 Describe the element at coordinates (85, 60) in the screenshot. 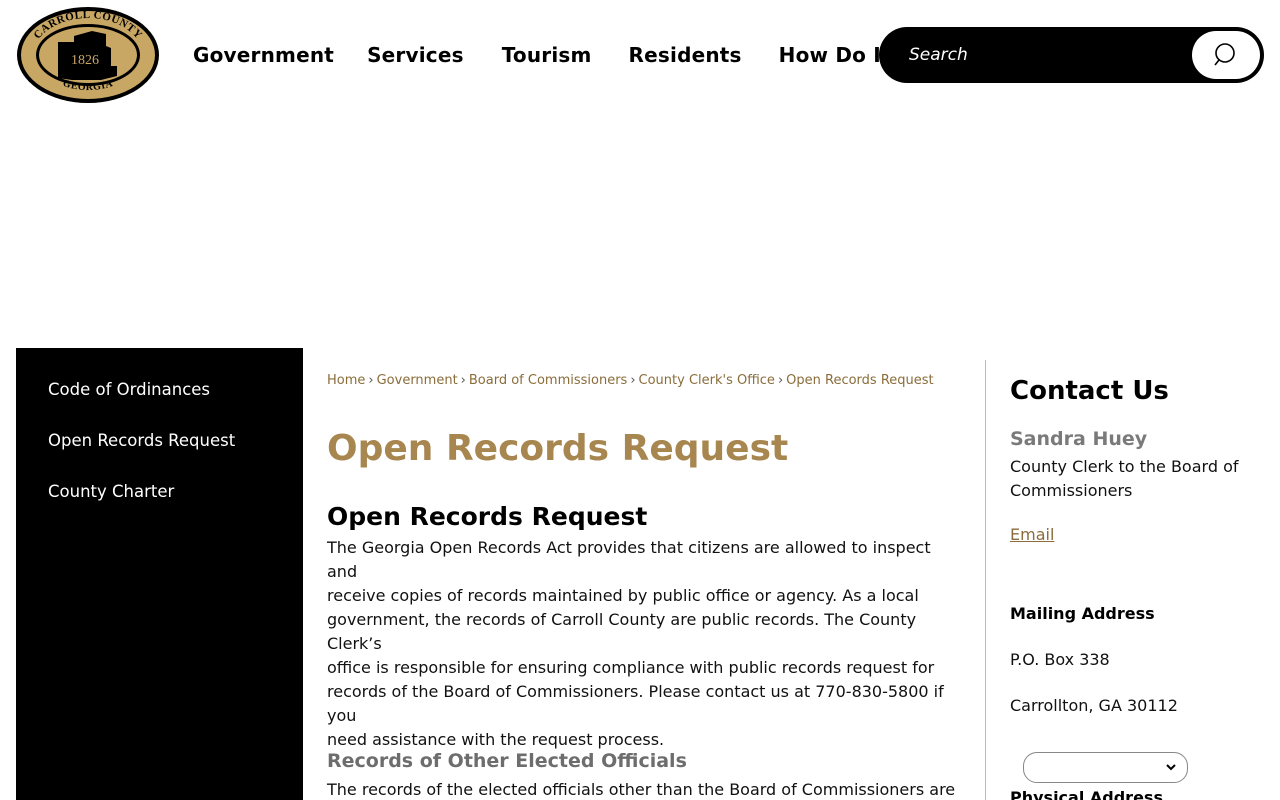

I see `logo-year: 1826` at that location.